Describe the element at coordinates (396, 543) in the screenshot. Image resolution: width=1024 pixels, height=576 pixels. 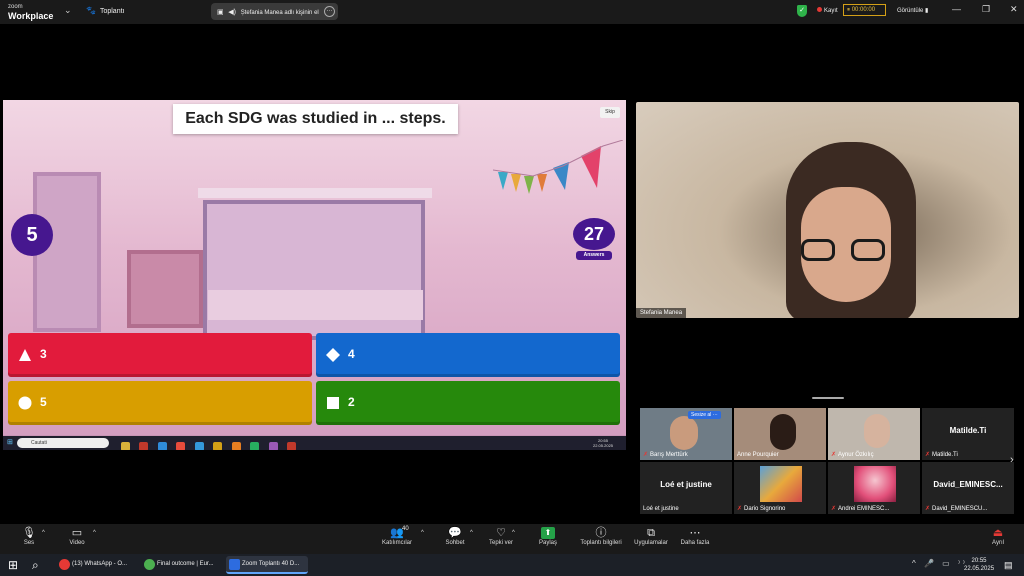
I see `participants-label: Katılımcılar` at that location.